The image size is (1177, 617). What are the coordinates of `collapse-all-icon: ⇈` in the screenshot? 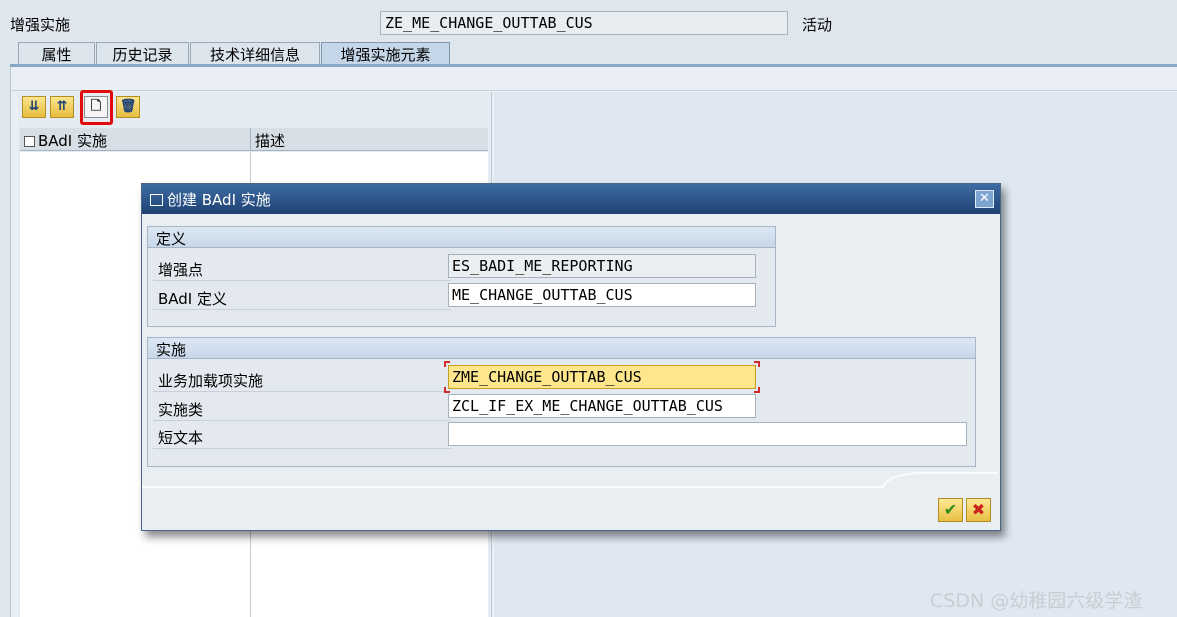 It's located at (62, 107).